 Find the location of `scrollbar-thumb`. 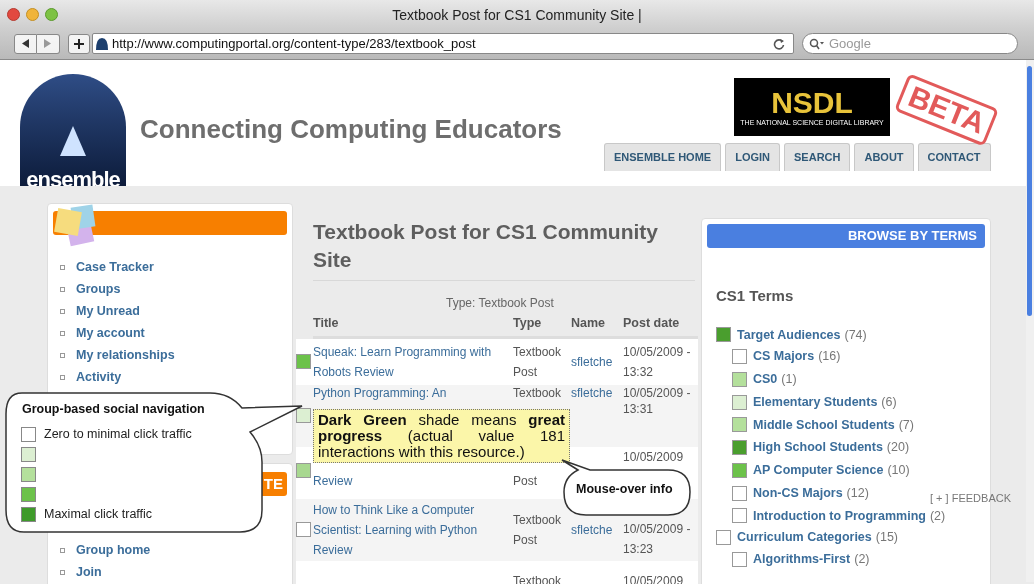

scrollbar-thumb is located at coordinates (1029, 191).